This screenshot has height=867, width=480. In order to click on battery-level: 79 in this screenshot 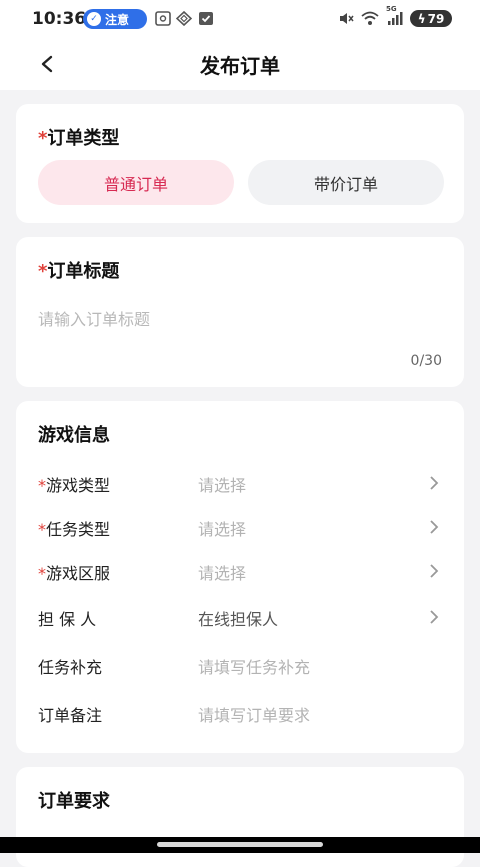, I will do `click(436, 18)`.